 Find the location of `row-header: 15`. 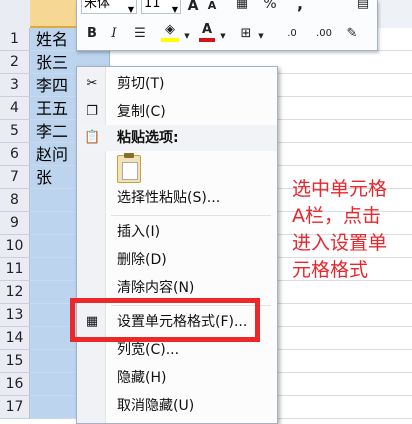

row-header: 15 is located at coordinates (15, 361).